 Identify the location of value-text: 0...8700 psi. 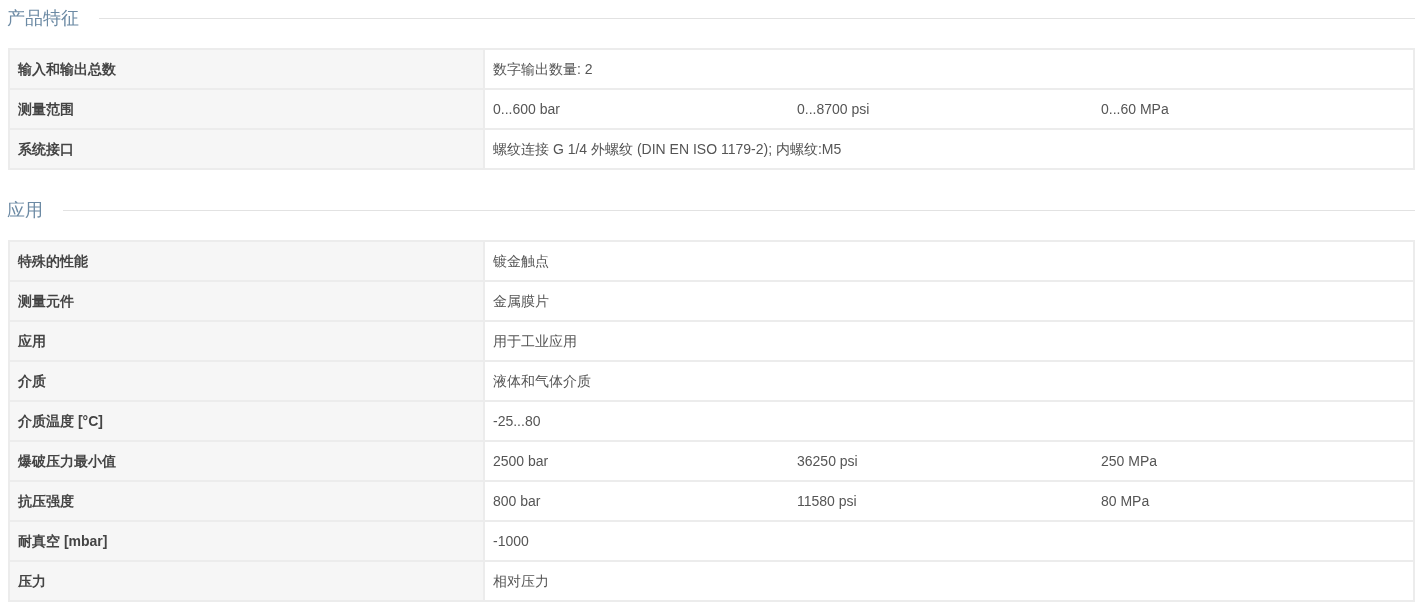
(834, 109).